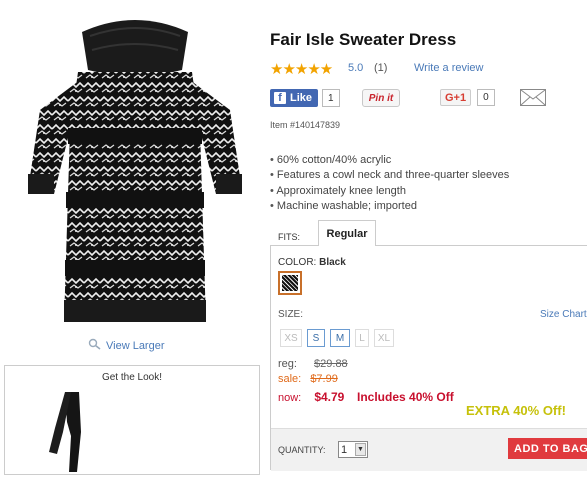  I want to click on feature-item: Approximately knee length, so click(389, 191).